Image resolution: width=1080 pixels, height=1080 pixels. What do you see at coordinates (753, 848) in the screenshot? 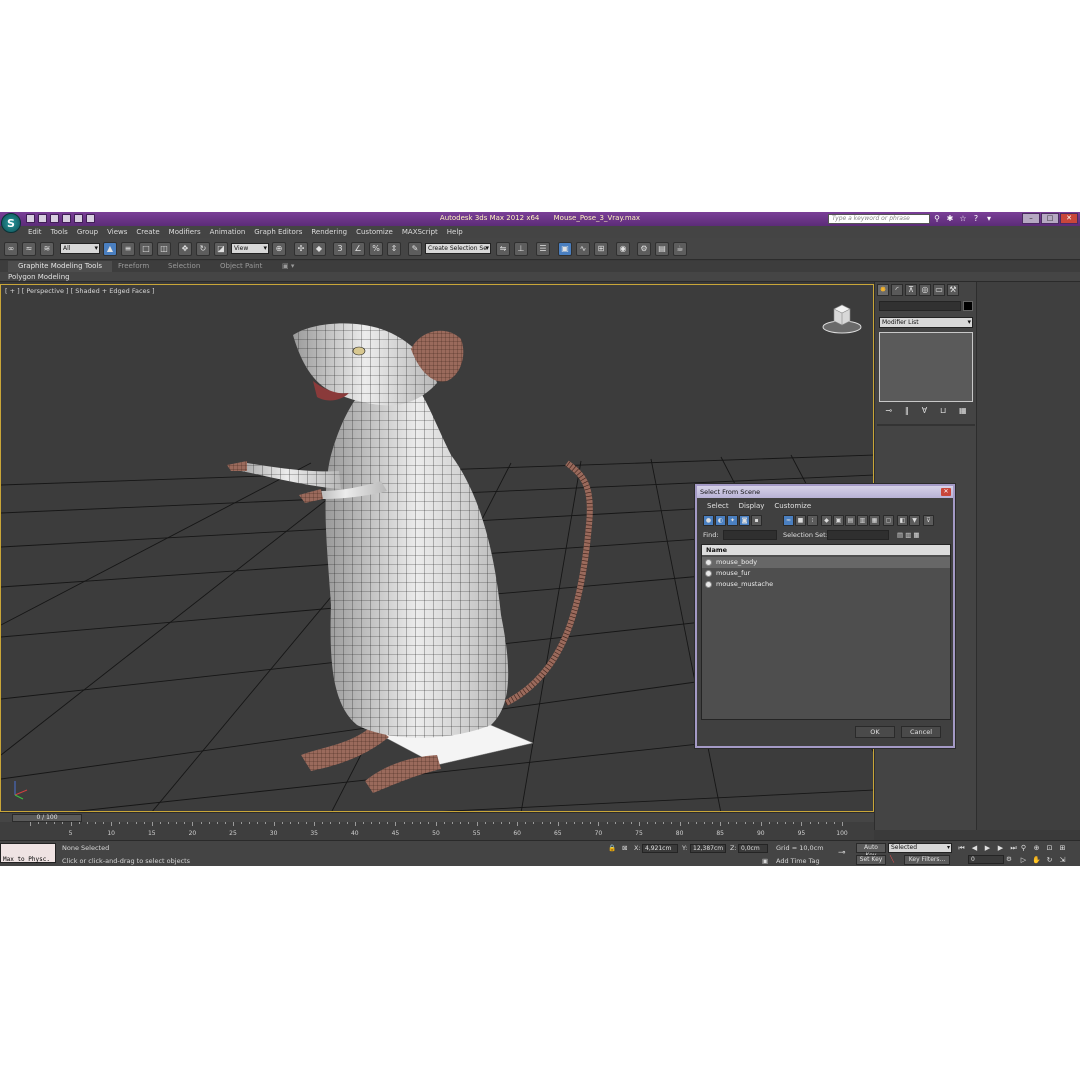
I see `z-coord-field: 0,0cm` at bounding box center [753, 848].